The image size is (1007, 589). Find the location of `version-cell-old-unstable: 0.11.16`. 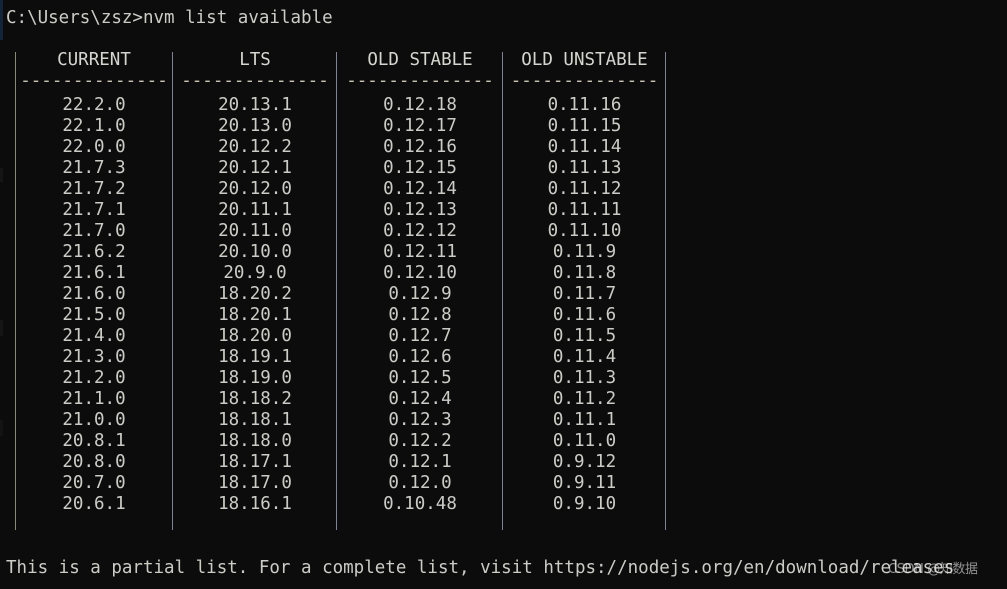

version-cell-old-unstable: 0.11.16 is located at coordinates (584, 105).